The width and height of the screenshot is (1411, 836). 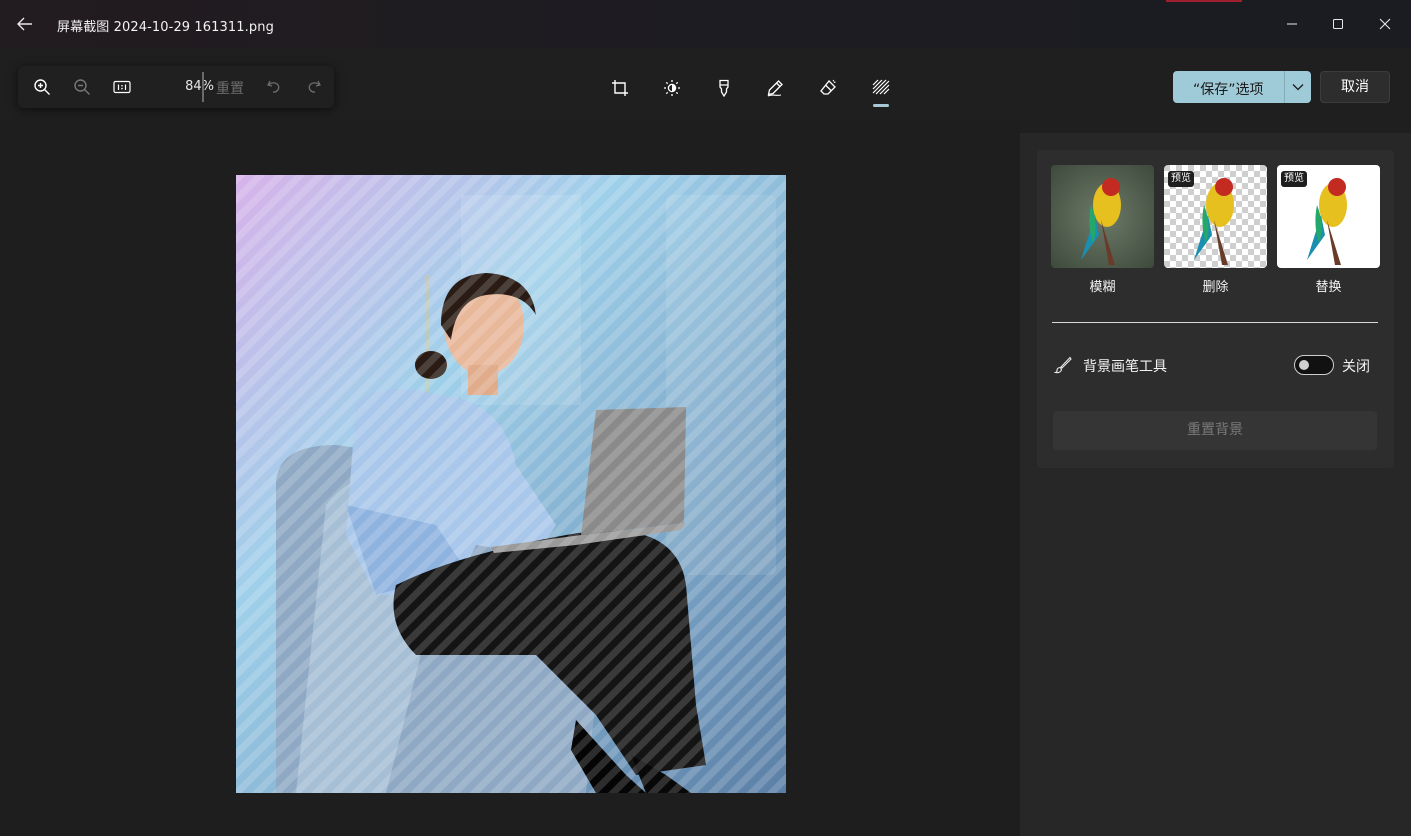 I want to click on erase-tool, so click(x=828, y=88).